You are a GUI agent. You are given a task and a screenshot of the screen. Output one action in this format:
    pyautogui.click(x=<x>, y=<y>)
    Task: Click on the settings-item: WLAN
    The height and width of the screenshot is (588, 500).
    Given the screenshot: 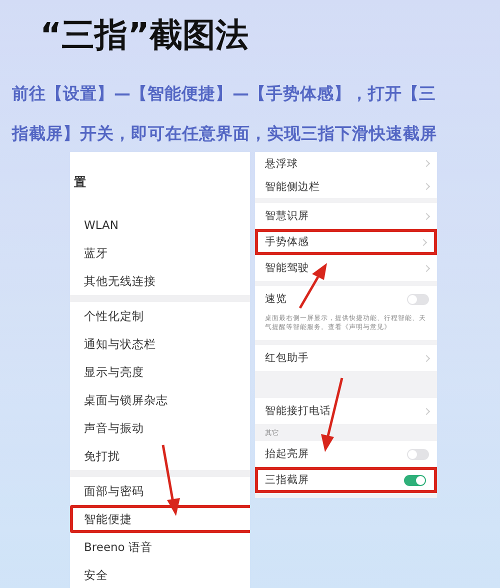 What is the action you would take?
    pyautogui.click(x=160, y=225)
    